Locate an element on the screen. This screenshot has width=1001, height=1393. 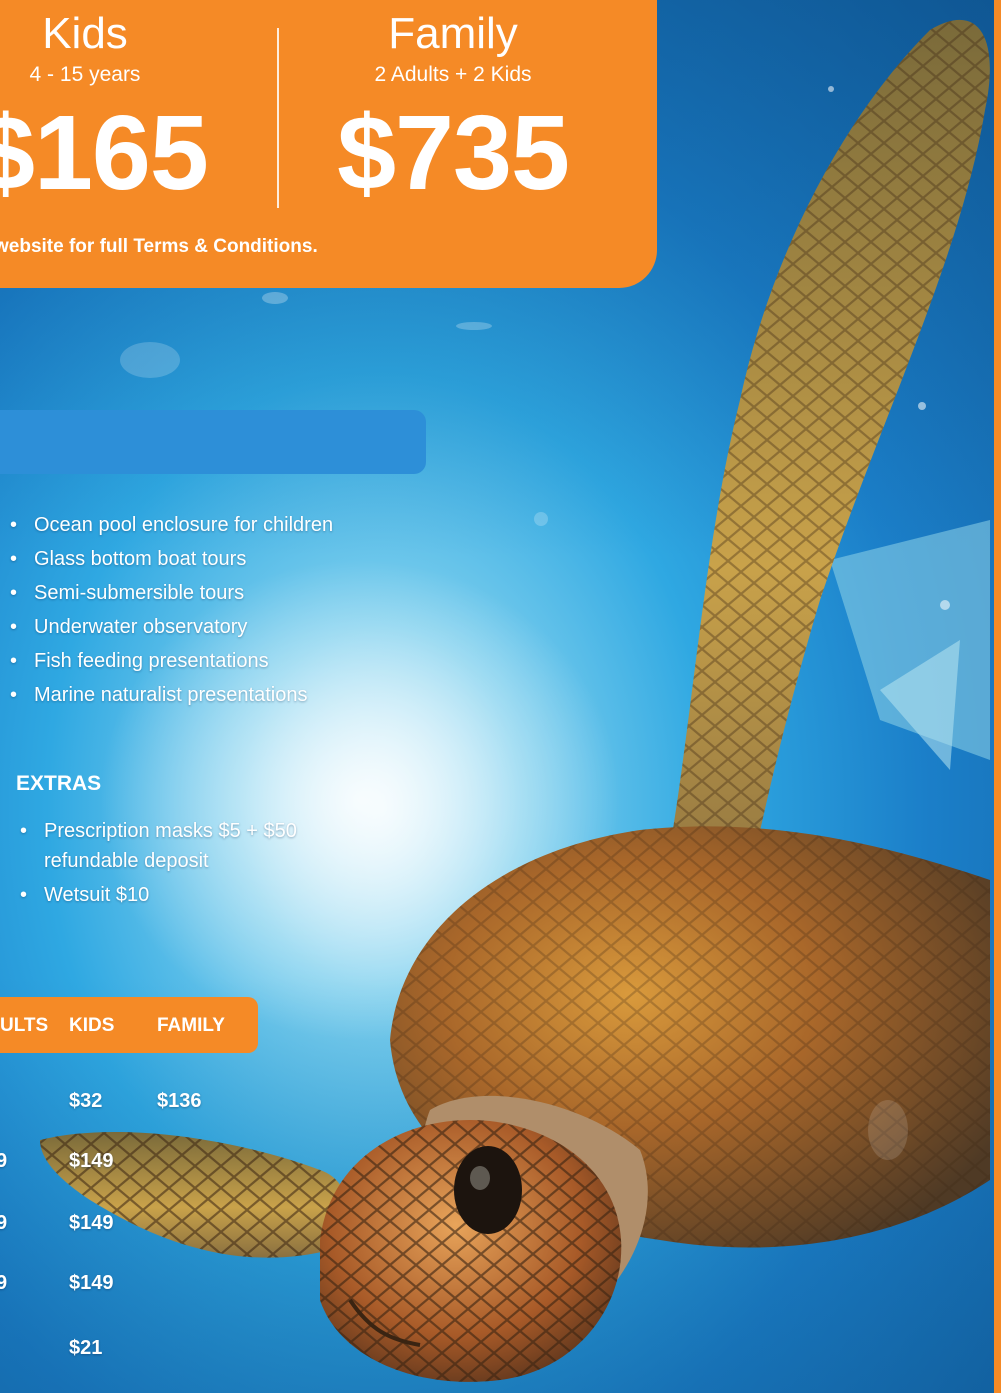
rates-table-header: ULTS KIDS FAMILY is located at coordinates (129, 1025).